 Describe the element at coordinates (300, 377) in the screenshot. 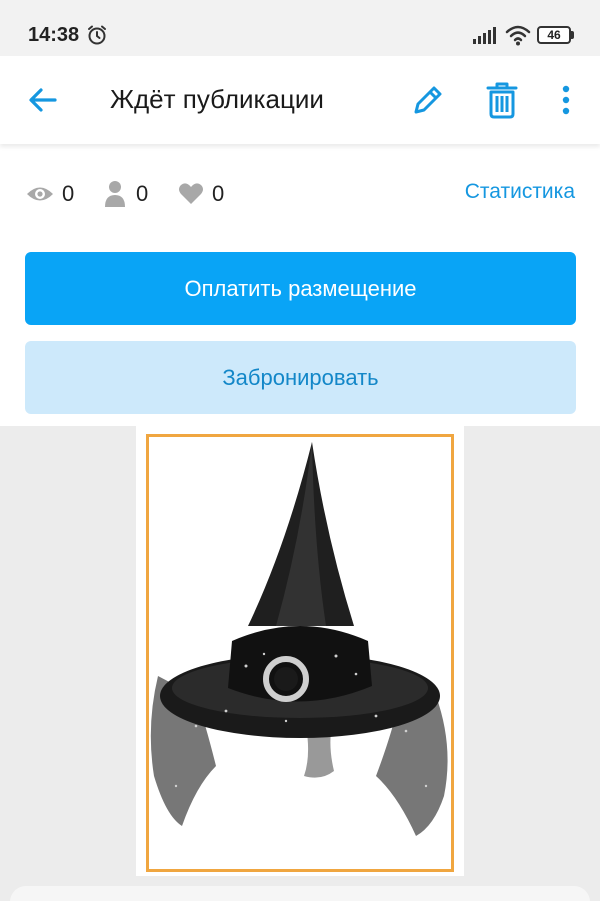

I see `reserve-button: Забронировать` at that location.